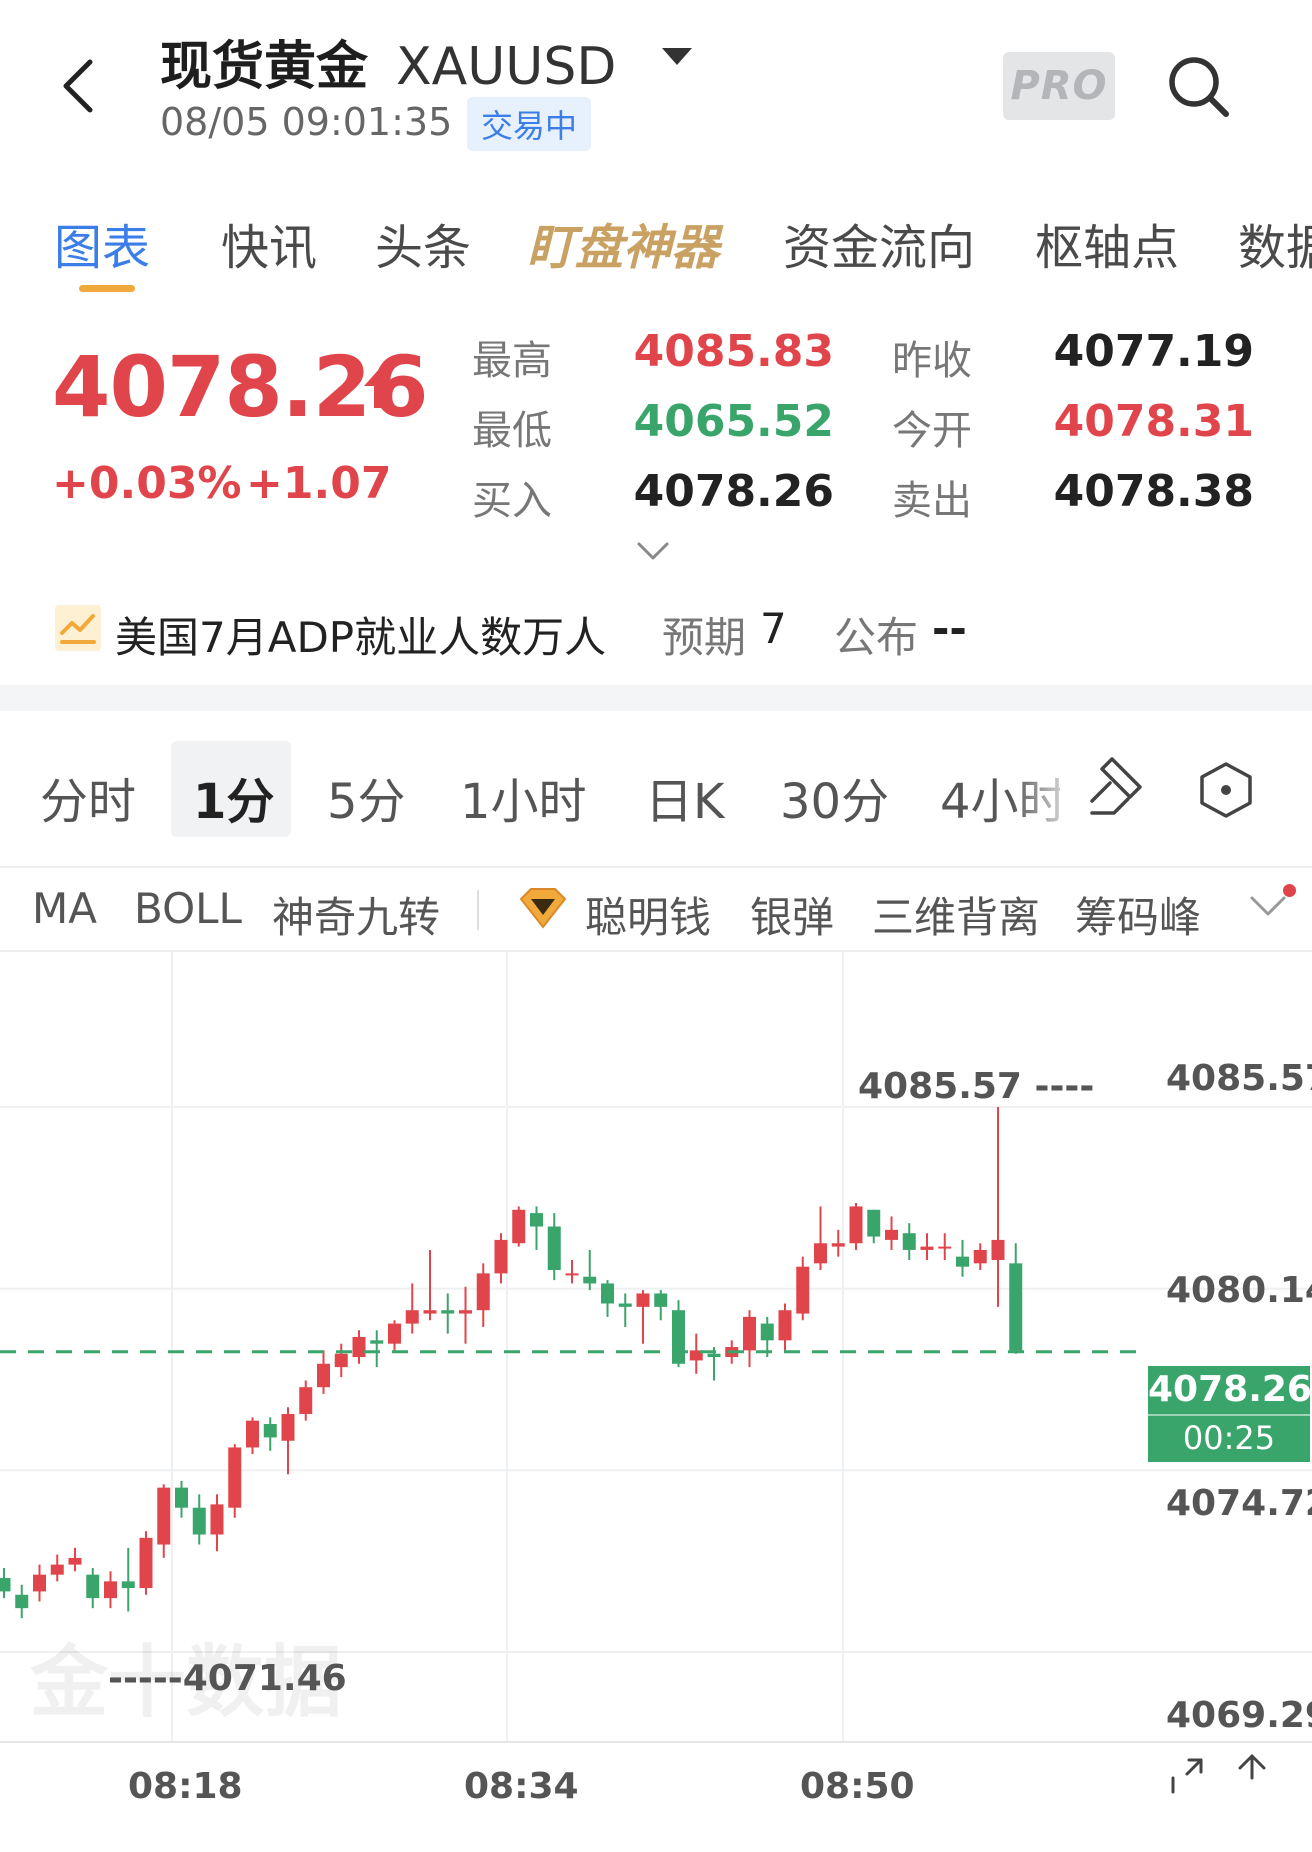 This screenshot has height=1852, width=1312. Describe the element at coordinates (648, 914) in the screenshot. I see `indicator-smart-money: 聪明钱` at that location.